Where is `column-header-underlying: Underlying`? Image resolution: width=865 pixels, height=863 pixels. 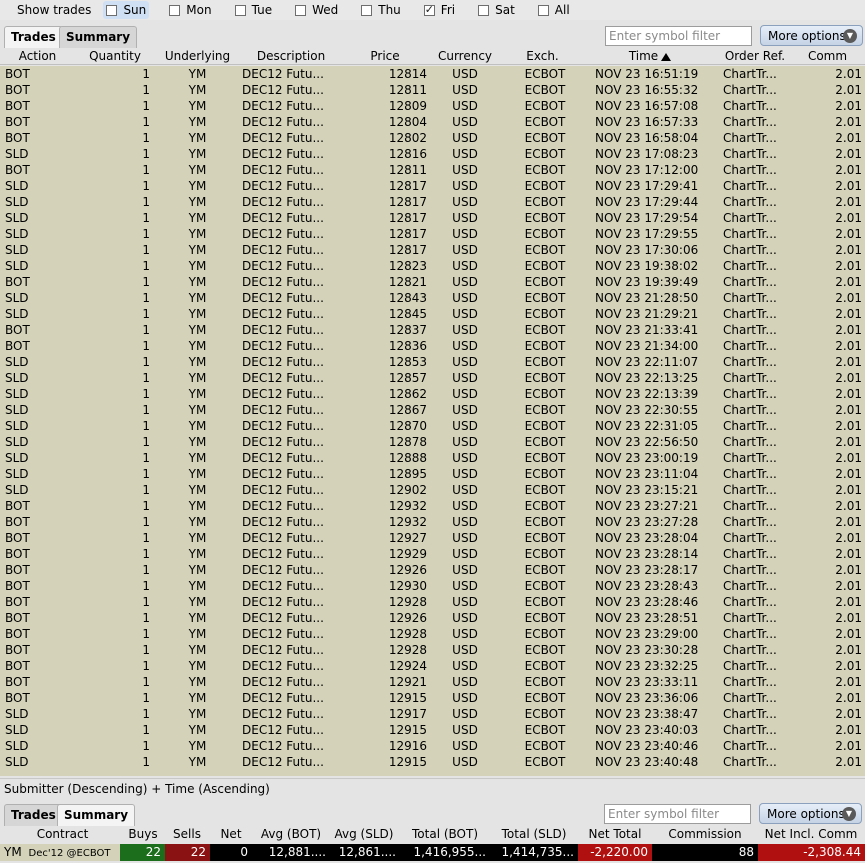
column-header-underlying: Underlying is located at coordinates (197, 57).